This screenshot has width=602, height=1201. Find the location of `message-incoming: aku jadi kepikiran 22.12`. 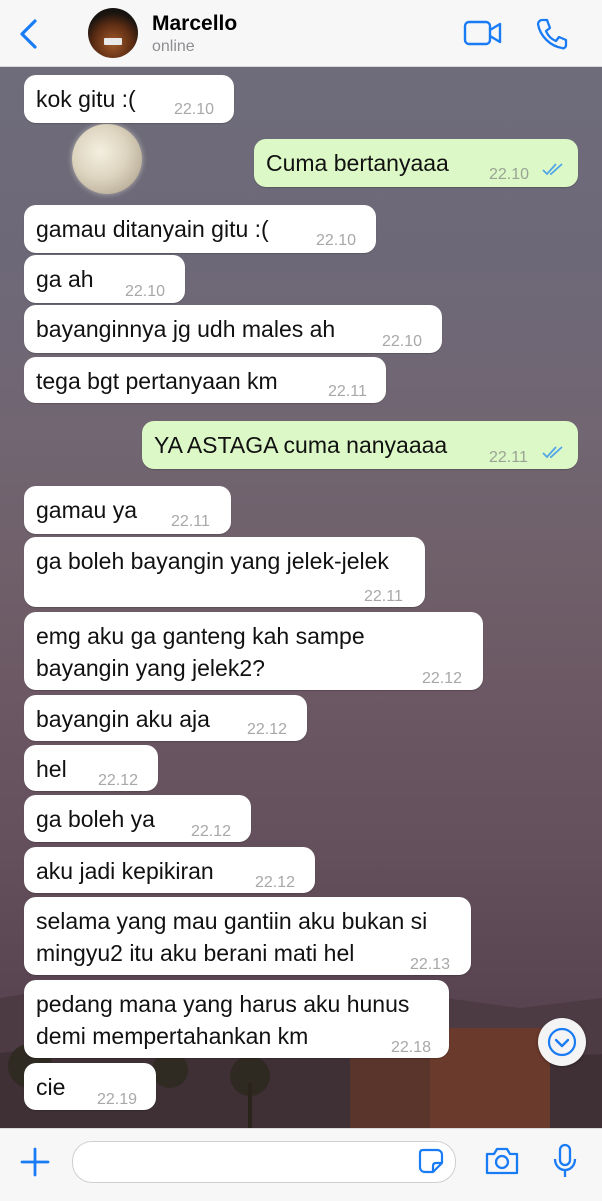

message-incoming: aku jadi kepikiran 22.12 is located at coordinates (169, 870).